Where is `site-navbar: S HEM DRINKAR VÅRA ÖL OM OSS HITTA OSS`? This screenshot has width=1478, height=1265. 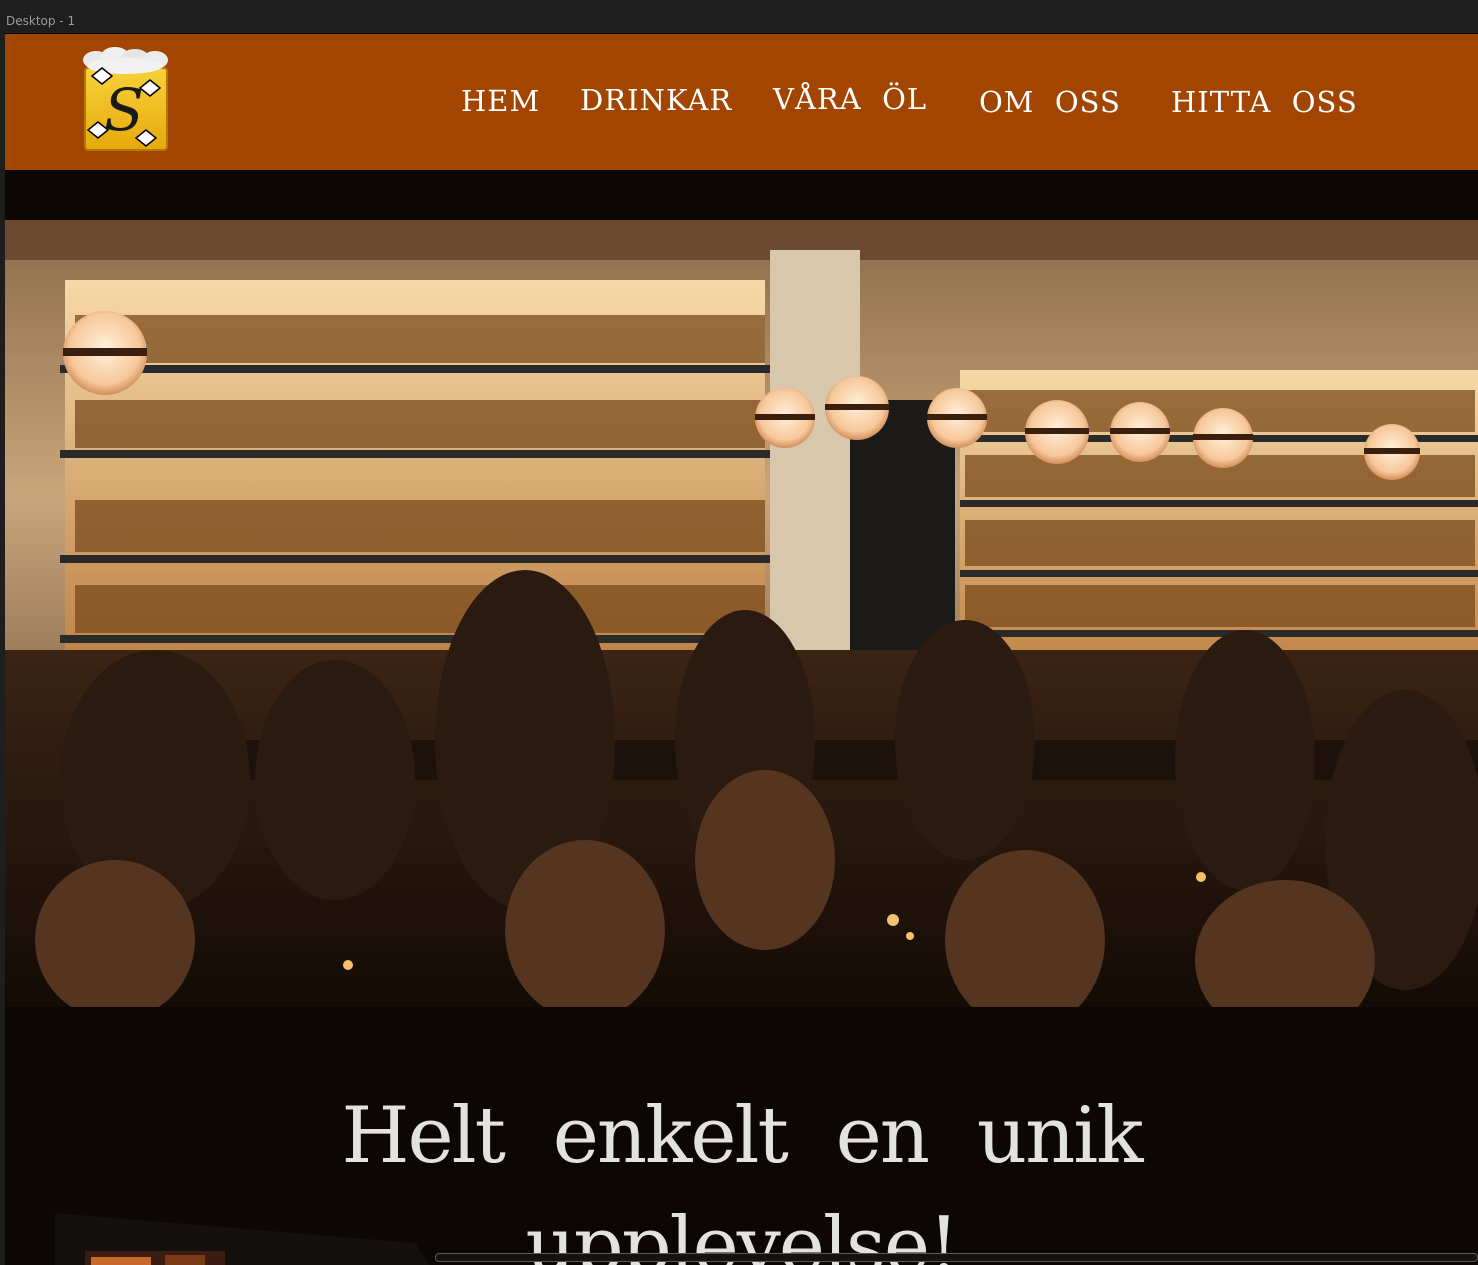
site-navbar: S HEM DRINKAR VÅRA ÖL OM OSS HITTA OSS is located at coordinates (741, 102).